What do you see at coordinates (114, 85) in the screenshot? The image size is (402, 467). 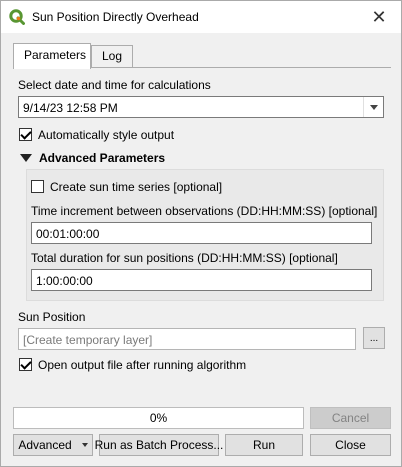 I see `datetime-label: Select date and time for calculations` at bounding box center [114, 85].